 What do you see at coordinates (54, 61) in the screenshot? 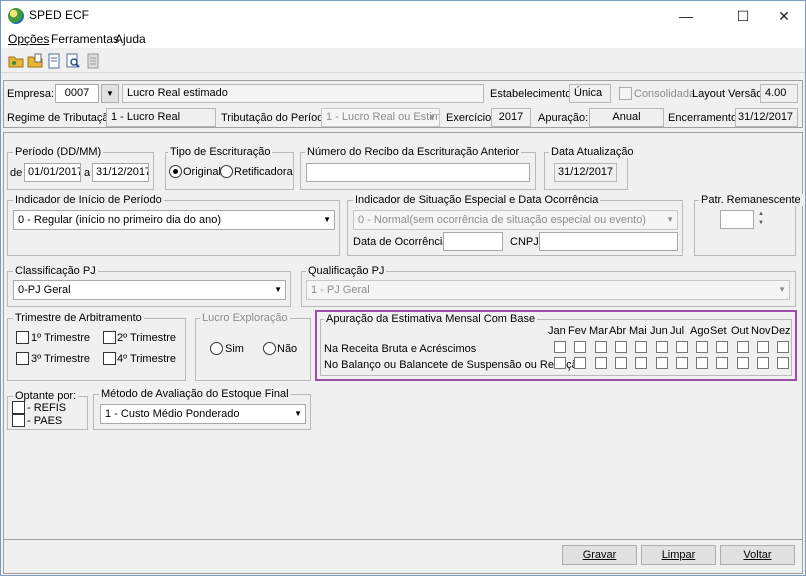
I see `document-icon` at bounding box center [54, 61].